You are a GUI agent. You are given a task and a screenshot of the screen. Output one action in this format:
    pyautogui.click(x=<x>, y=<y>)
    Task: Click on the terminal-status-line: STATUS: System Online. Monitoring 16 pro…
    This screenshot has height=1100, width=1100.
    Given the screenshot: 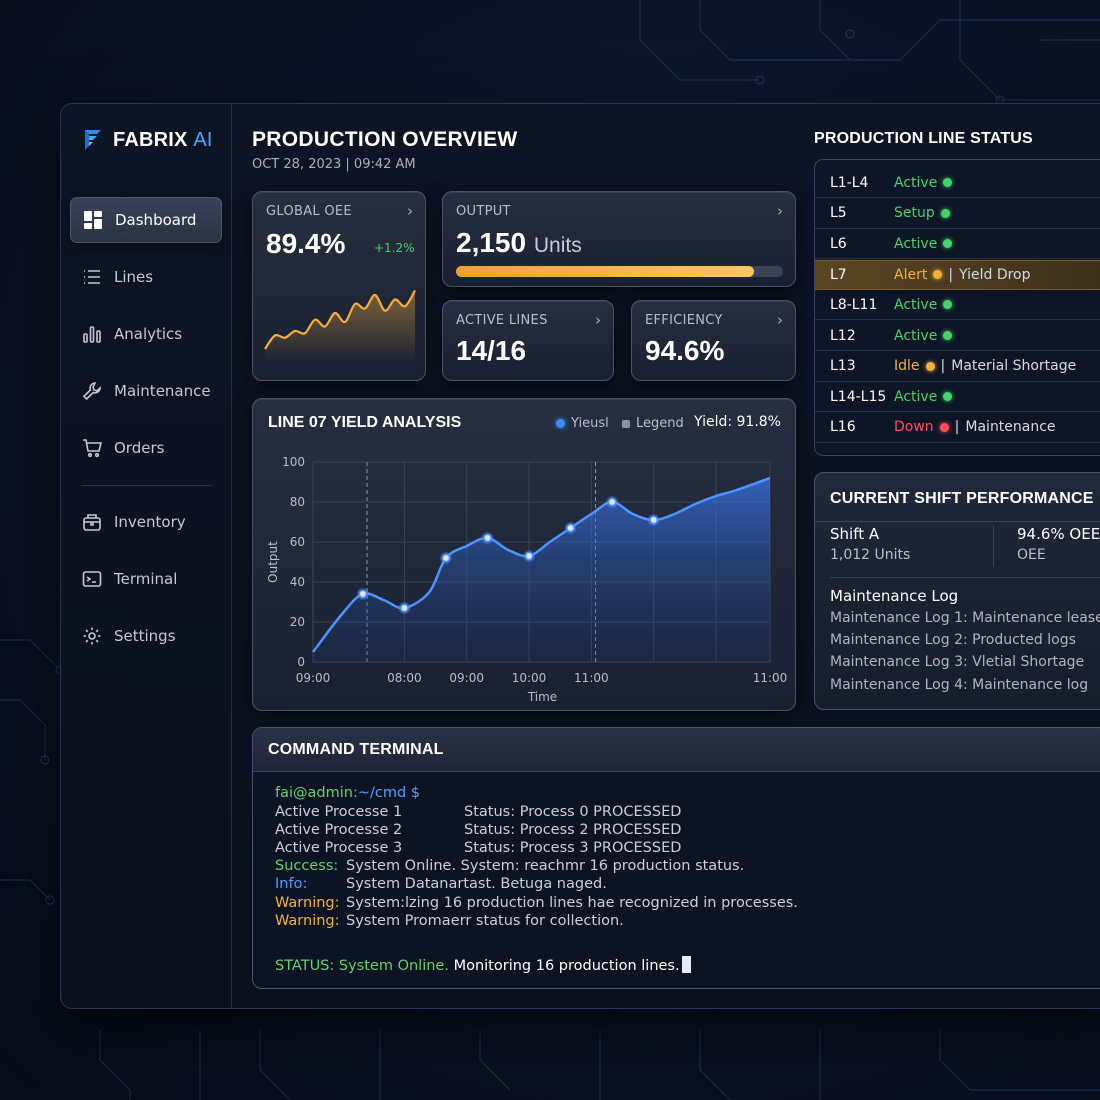 What is the action you would take?
    pyautogui.click(x=483, y=965)
    